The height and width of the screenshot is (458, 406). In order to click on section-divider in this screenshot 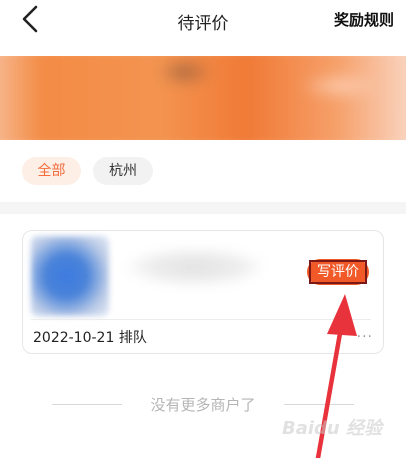, I will do `click(203, 208)`.